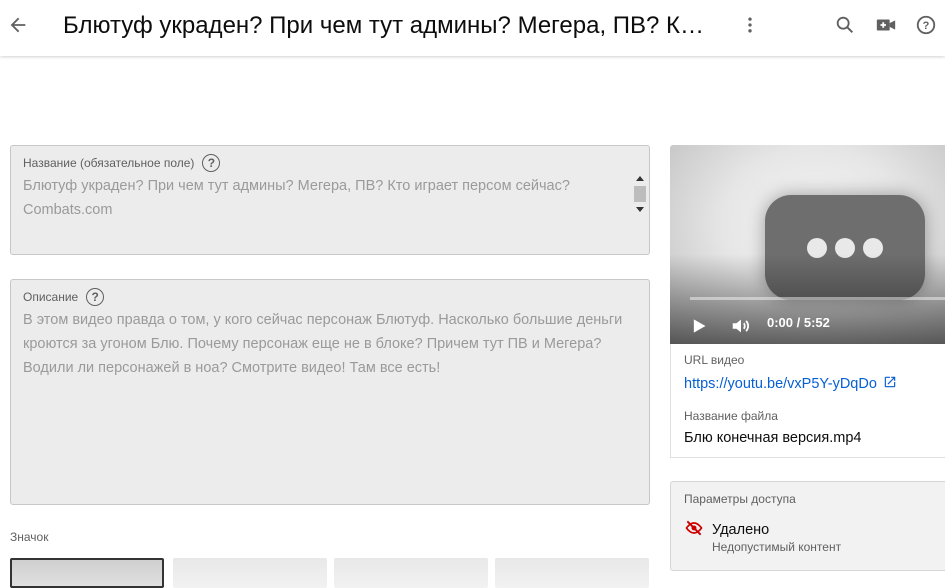 This screenshot has width=945, height=588. Describe the element at coordinates (741, 530) in the screenshot. I see `access-status-text: Удалено` at that location.